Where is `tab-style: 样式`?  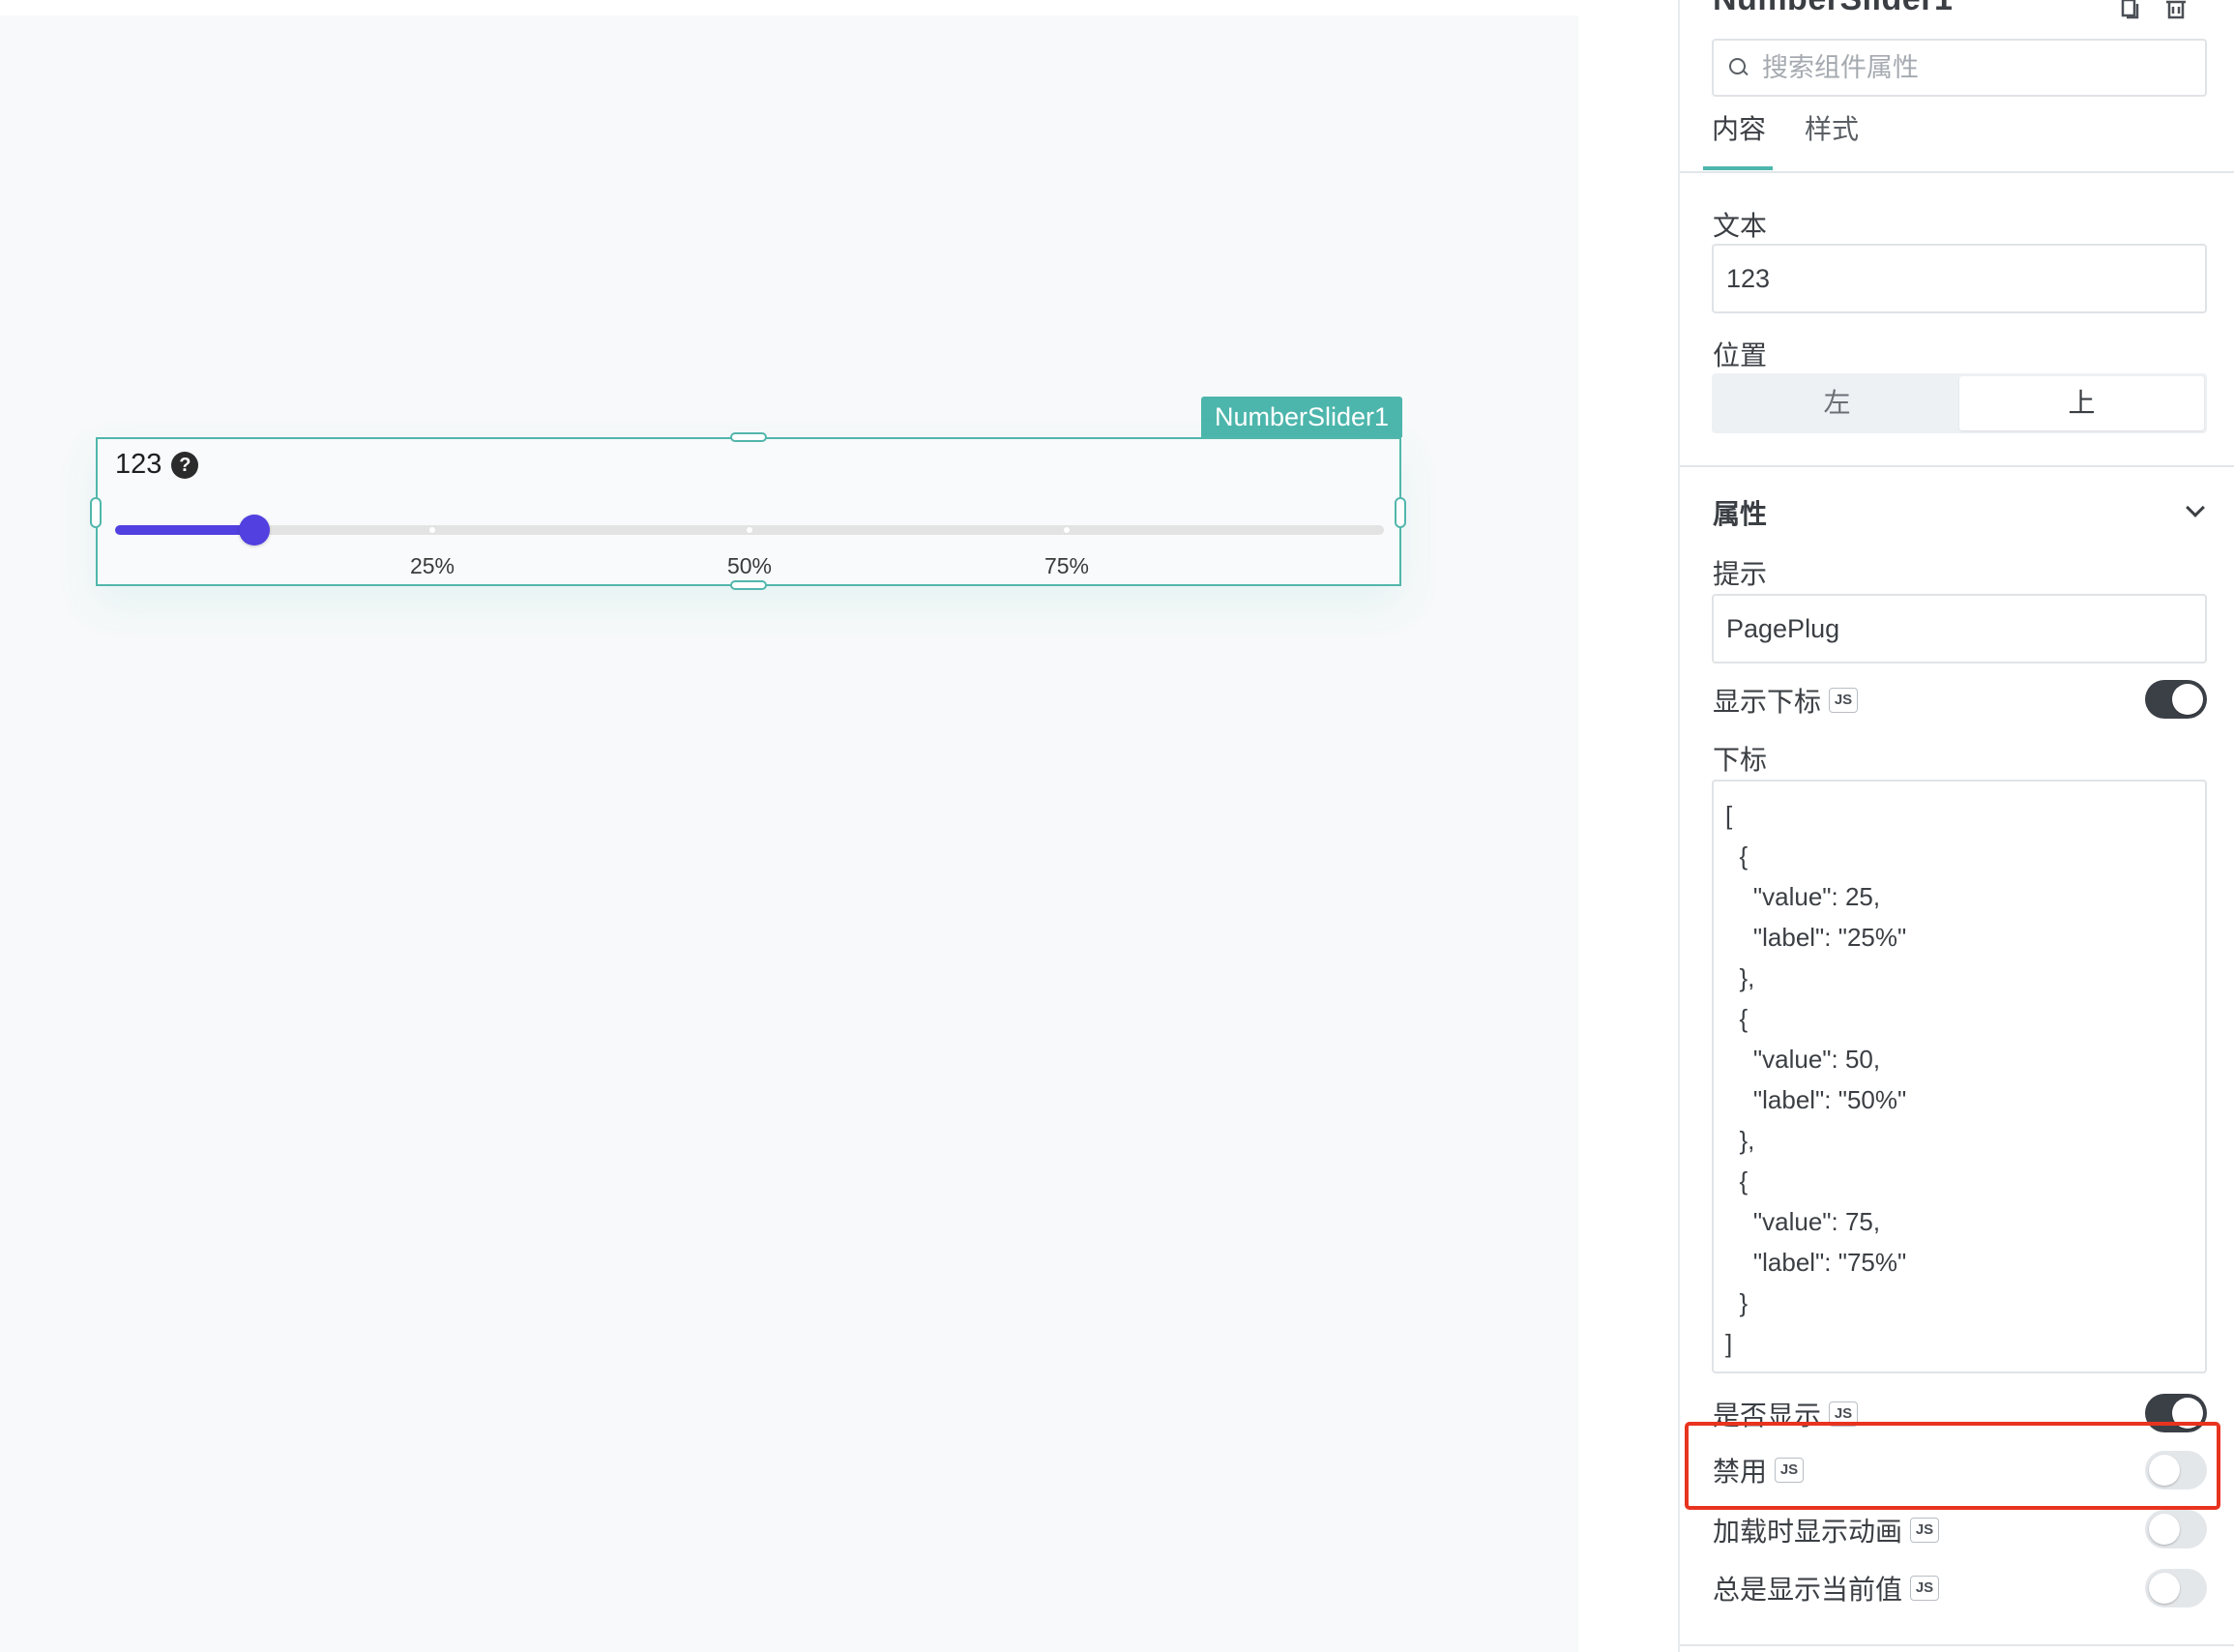
tab-style: 样式 is located at coordinates (1832, 133).